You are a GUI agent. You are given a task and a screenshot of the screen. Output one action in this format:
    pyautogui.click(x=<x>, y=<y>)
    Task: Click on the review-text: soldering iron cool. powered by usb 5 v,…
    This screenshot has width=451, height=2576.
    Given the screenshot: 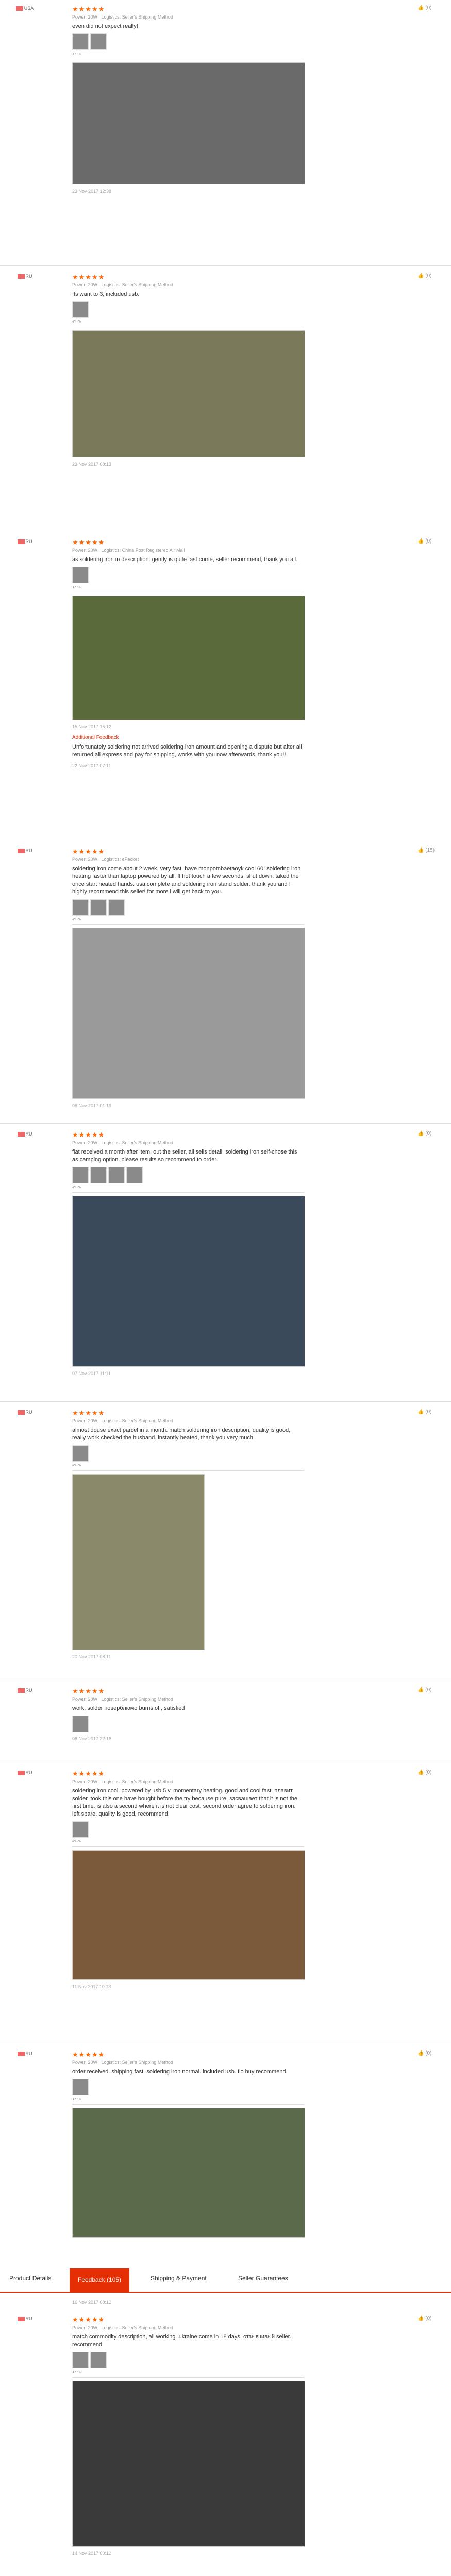 What is the action you would take?
    pyautogui.click(x=185, y=1802)
    